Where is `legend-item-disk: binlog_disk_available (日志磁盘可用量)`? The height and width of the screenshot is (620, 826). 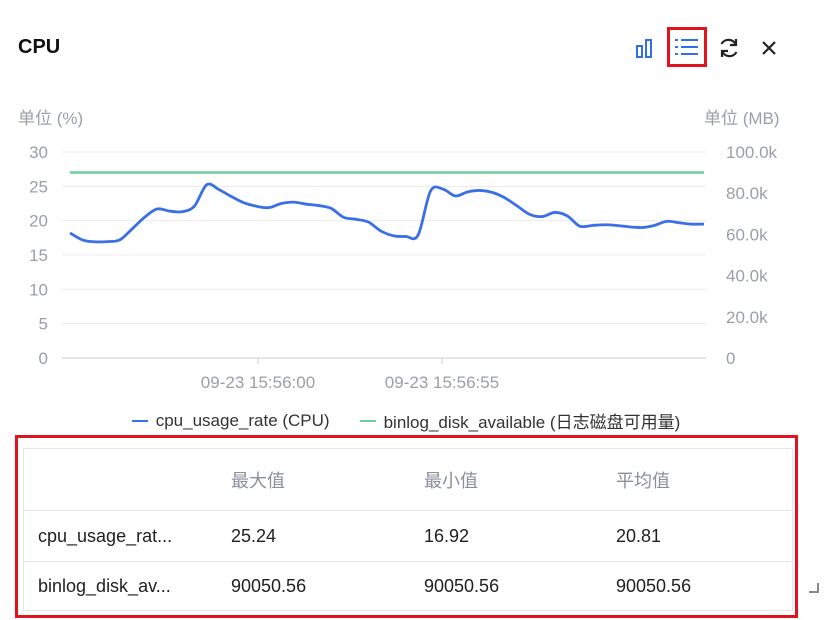 legend-item-disk: binlog_disk_available (日志磁盘可用量) is located at coordinates (520, 420).